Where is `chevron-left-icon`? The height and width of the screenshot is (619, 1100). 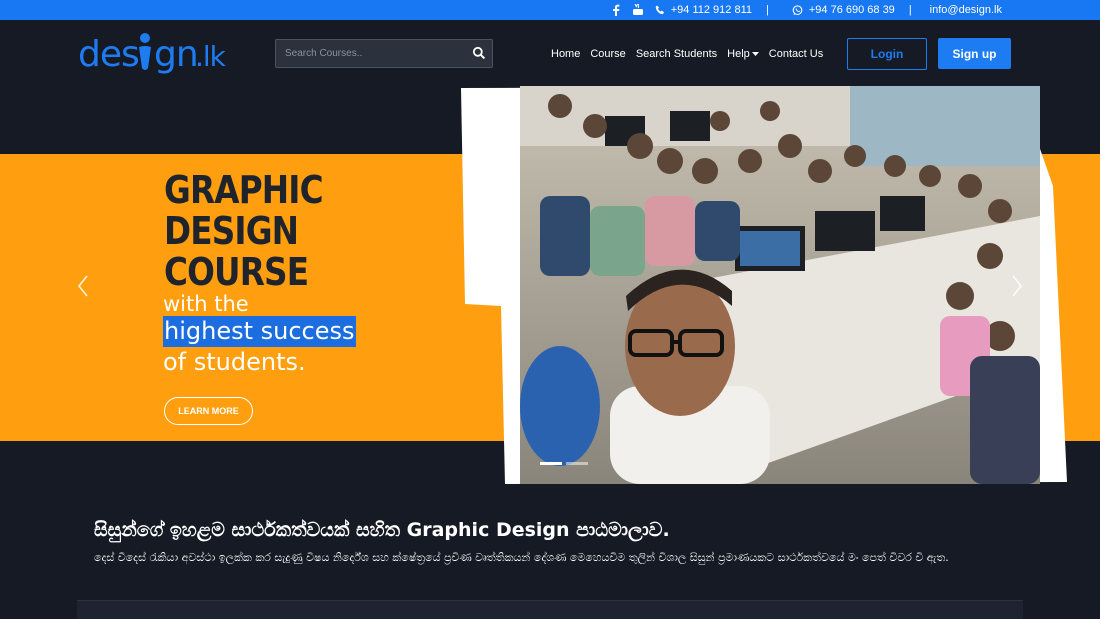 chevron-left-icon is located at coordinates (83, 286).